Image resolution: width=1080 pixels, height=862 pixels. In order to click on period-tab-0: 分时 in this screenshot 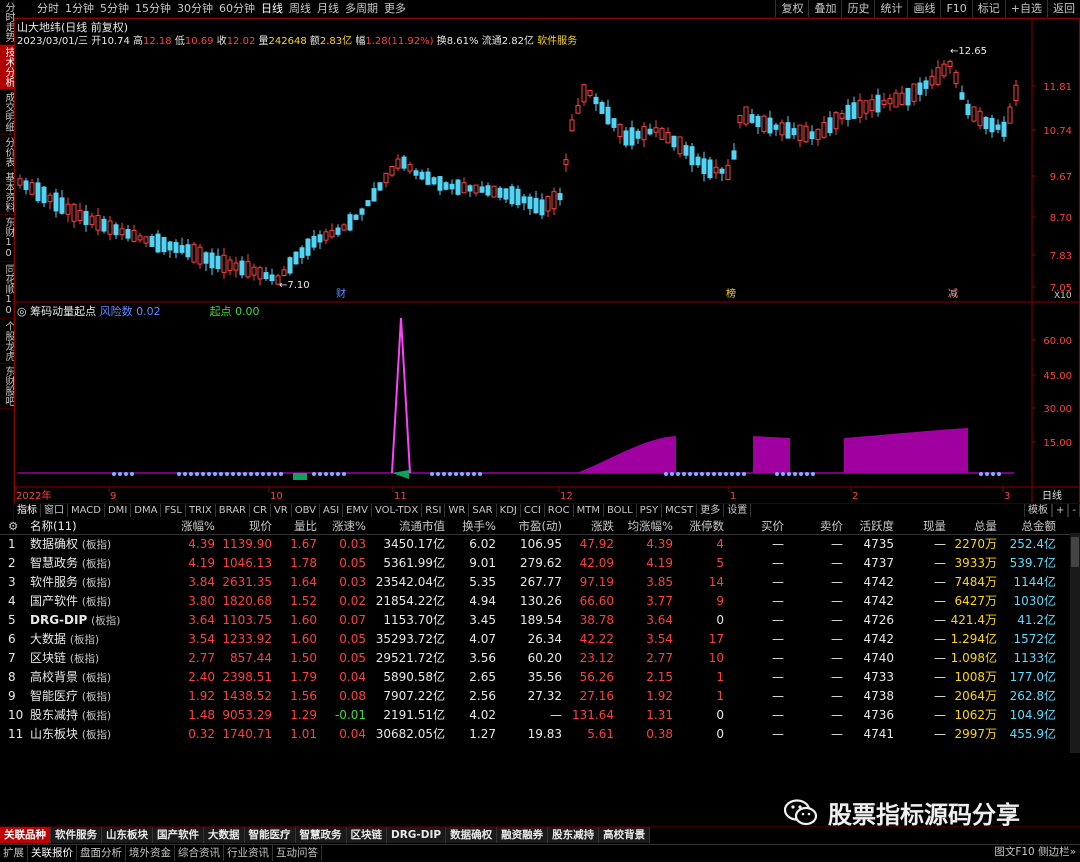, I will do `click(48, 9)`.